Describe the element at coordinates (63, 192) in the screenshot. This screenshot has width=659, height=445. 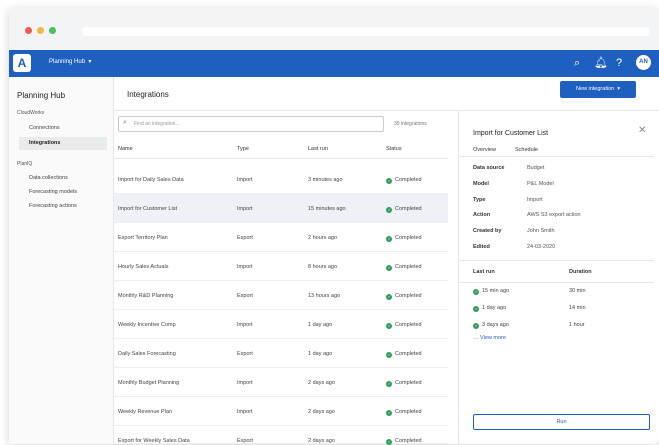
I see `sidebar-item-forecasting-models: Forecasting models` at that location.